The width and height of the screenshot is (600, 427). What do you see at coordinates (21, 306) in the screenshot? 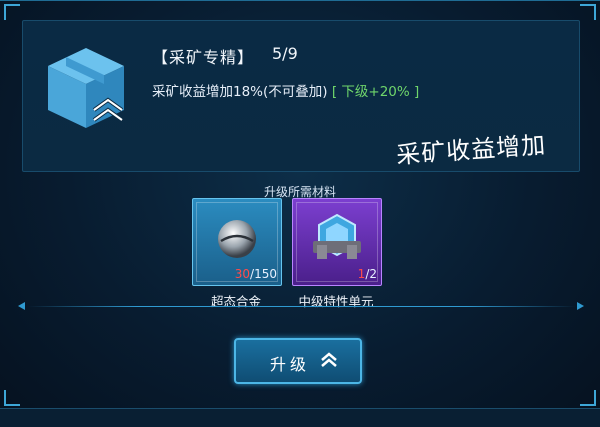
I see `divider-arrow-left` at bounding box center [21, 306].